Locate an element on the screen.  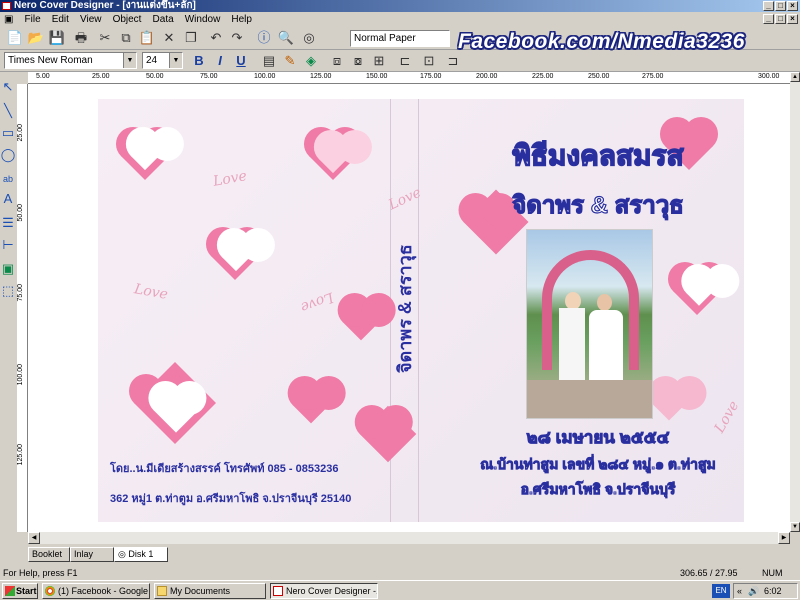
menu-window: Window is located at coordinates (203, 20).